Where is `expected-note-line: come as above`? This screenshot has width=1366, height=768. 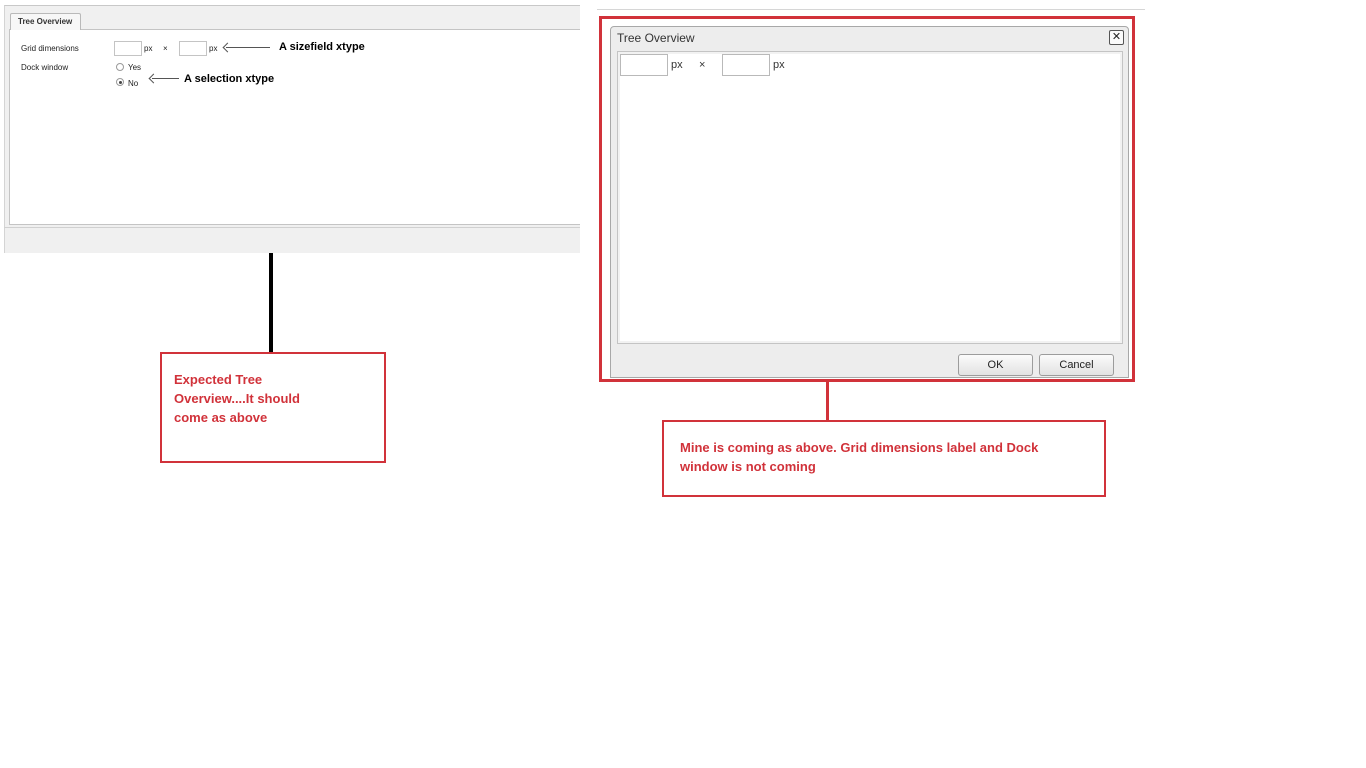 expected-note-line: come as above is located at coordinates (221, 417).